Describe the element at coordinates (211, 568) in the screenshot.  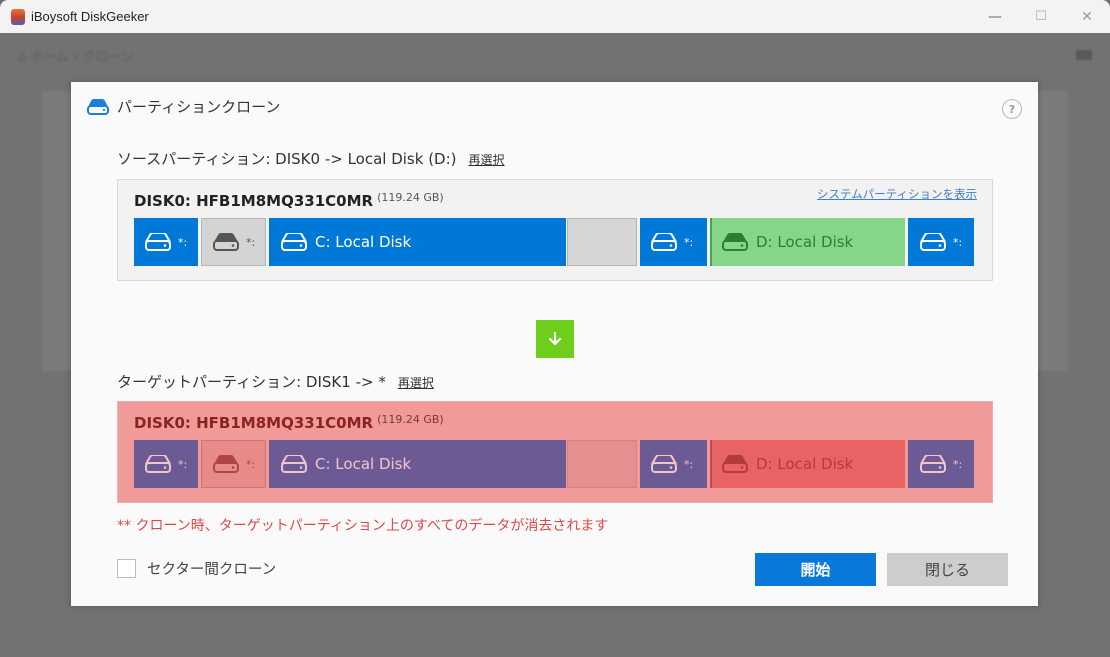
I see `sector-clone-label: セクター間クローン` at that location.